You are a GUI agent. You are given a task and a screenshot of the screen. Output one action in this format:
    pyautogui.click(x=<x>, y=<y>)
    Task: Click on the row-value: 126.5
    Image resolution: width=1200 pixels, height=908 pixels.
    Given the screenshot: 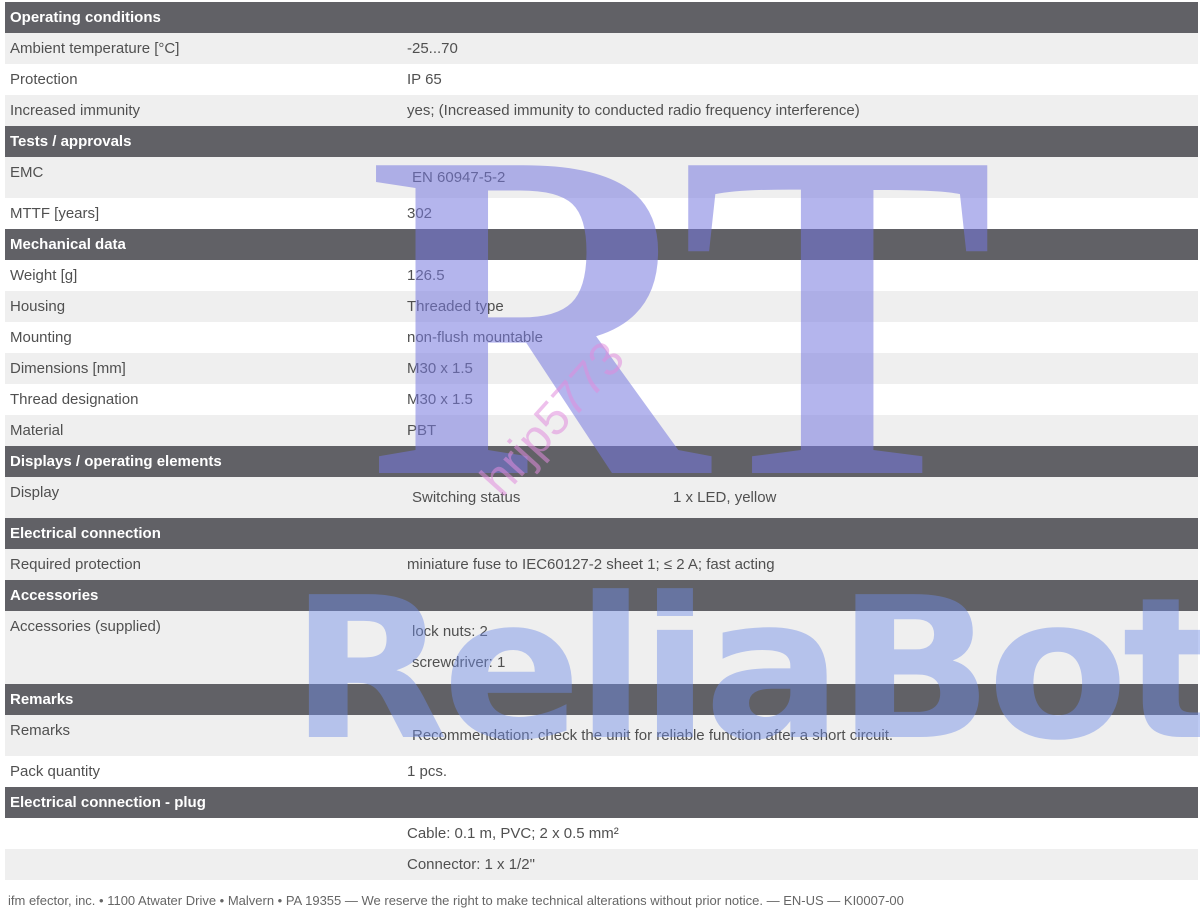 What is the action you would take?
    pyautogui.click(x=426, y=275)
    